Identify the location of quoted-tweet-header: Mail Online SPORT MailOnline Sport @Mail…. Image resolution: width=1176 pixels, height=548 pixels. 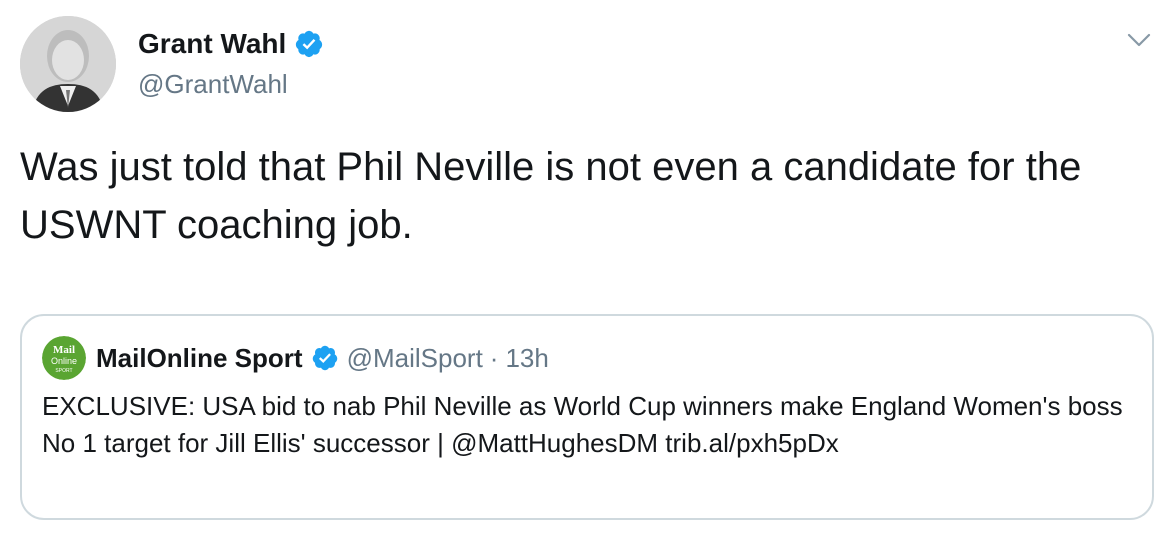
(295, 358).